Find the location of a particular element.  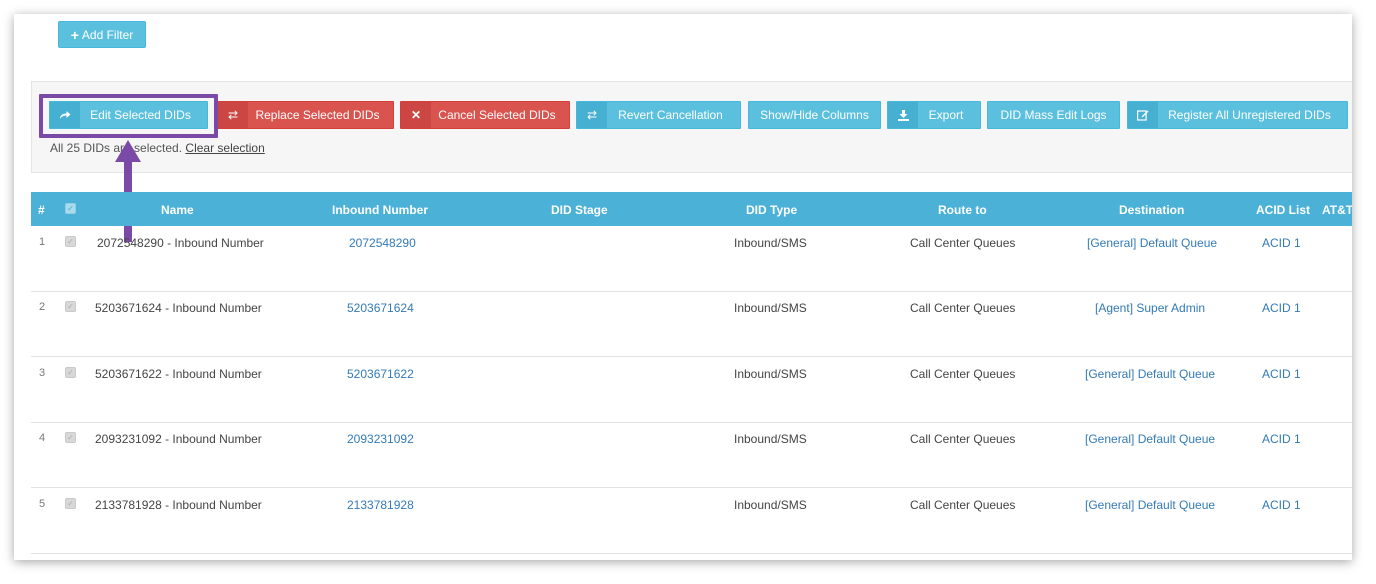

highlight-box is located at coordinates (128, 116).